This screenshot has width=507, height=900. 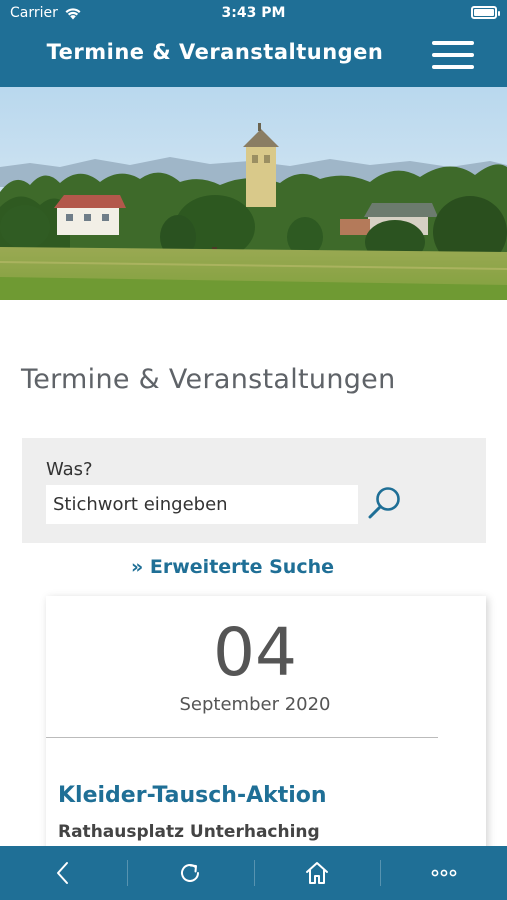 I want to click on status-time: 3:43 PM, so click(x=253, y=13).